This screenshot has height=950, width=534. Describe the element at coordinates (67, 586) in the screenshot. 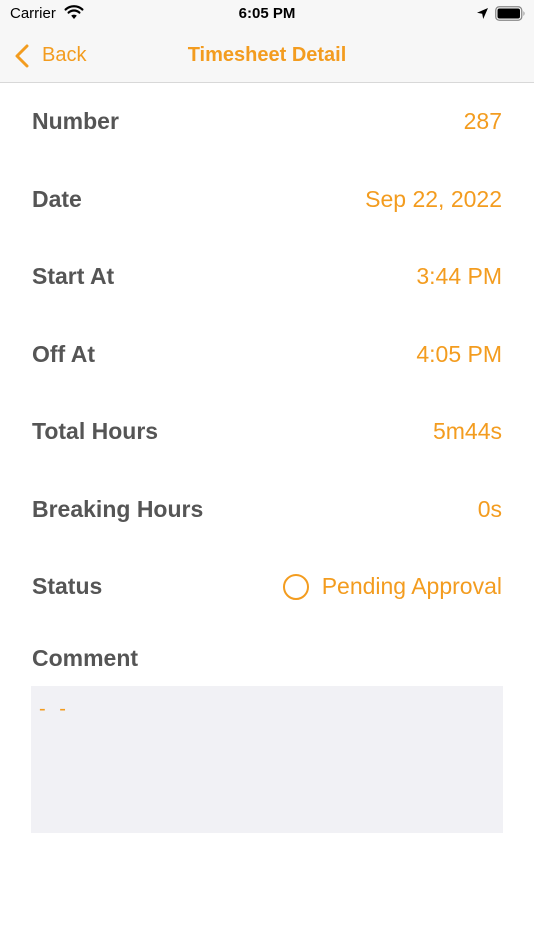

I see `row-label: Status` at that location.